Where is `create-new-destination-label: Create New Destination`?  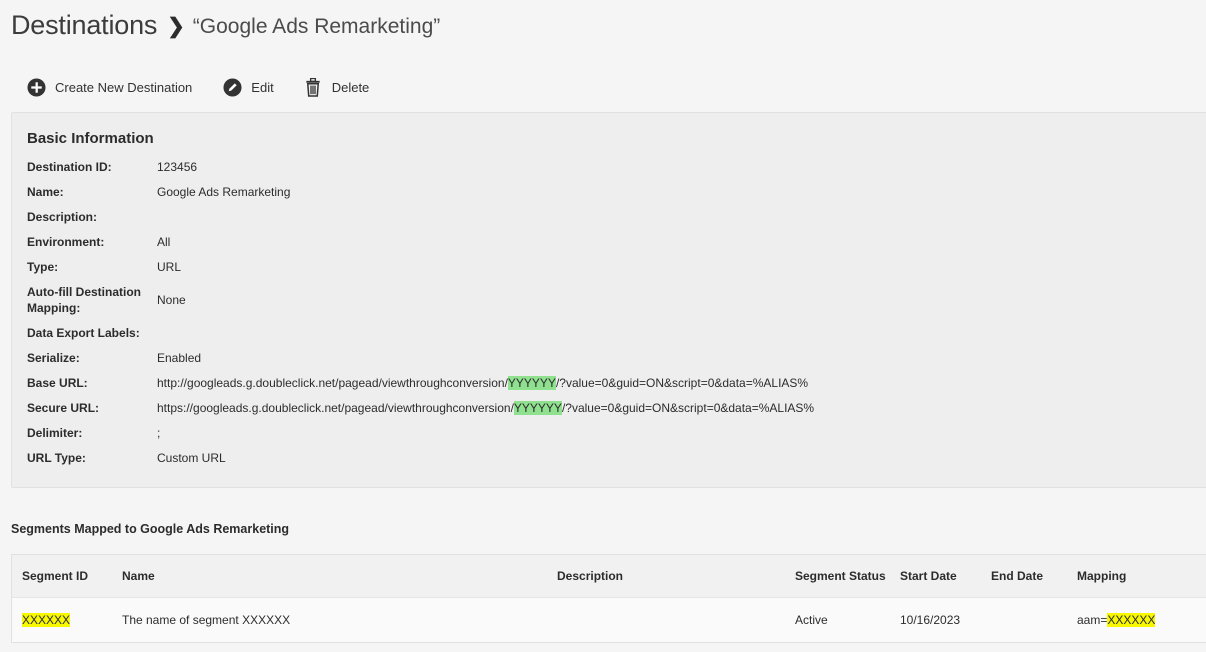 create-new-destination-label: Create New Destination is located at coordinates (124, 87).